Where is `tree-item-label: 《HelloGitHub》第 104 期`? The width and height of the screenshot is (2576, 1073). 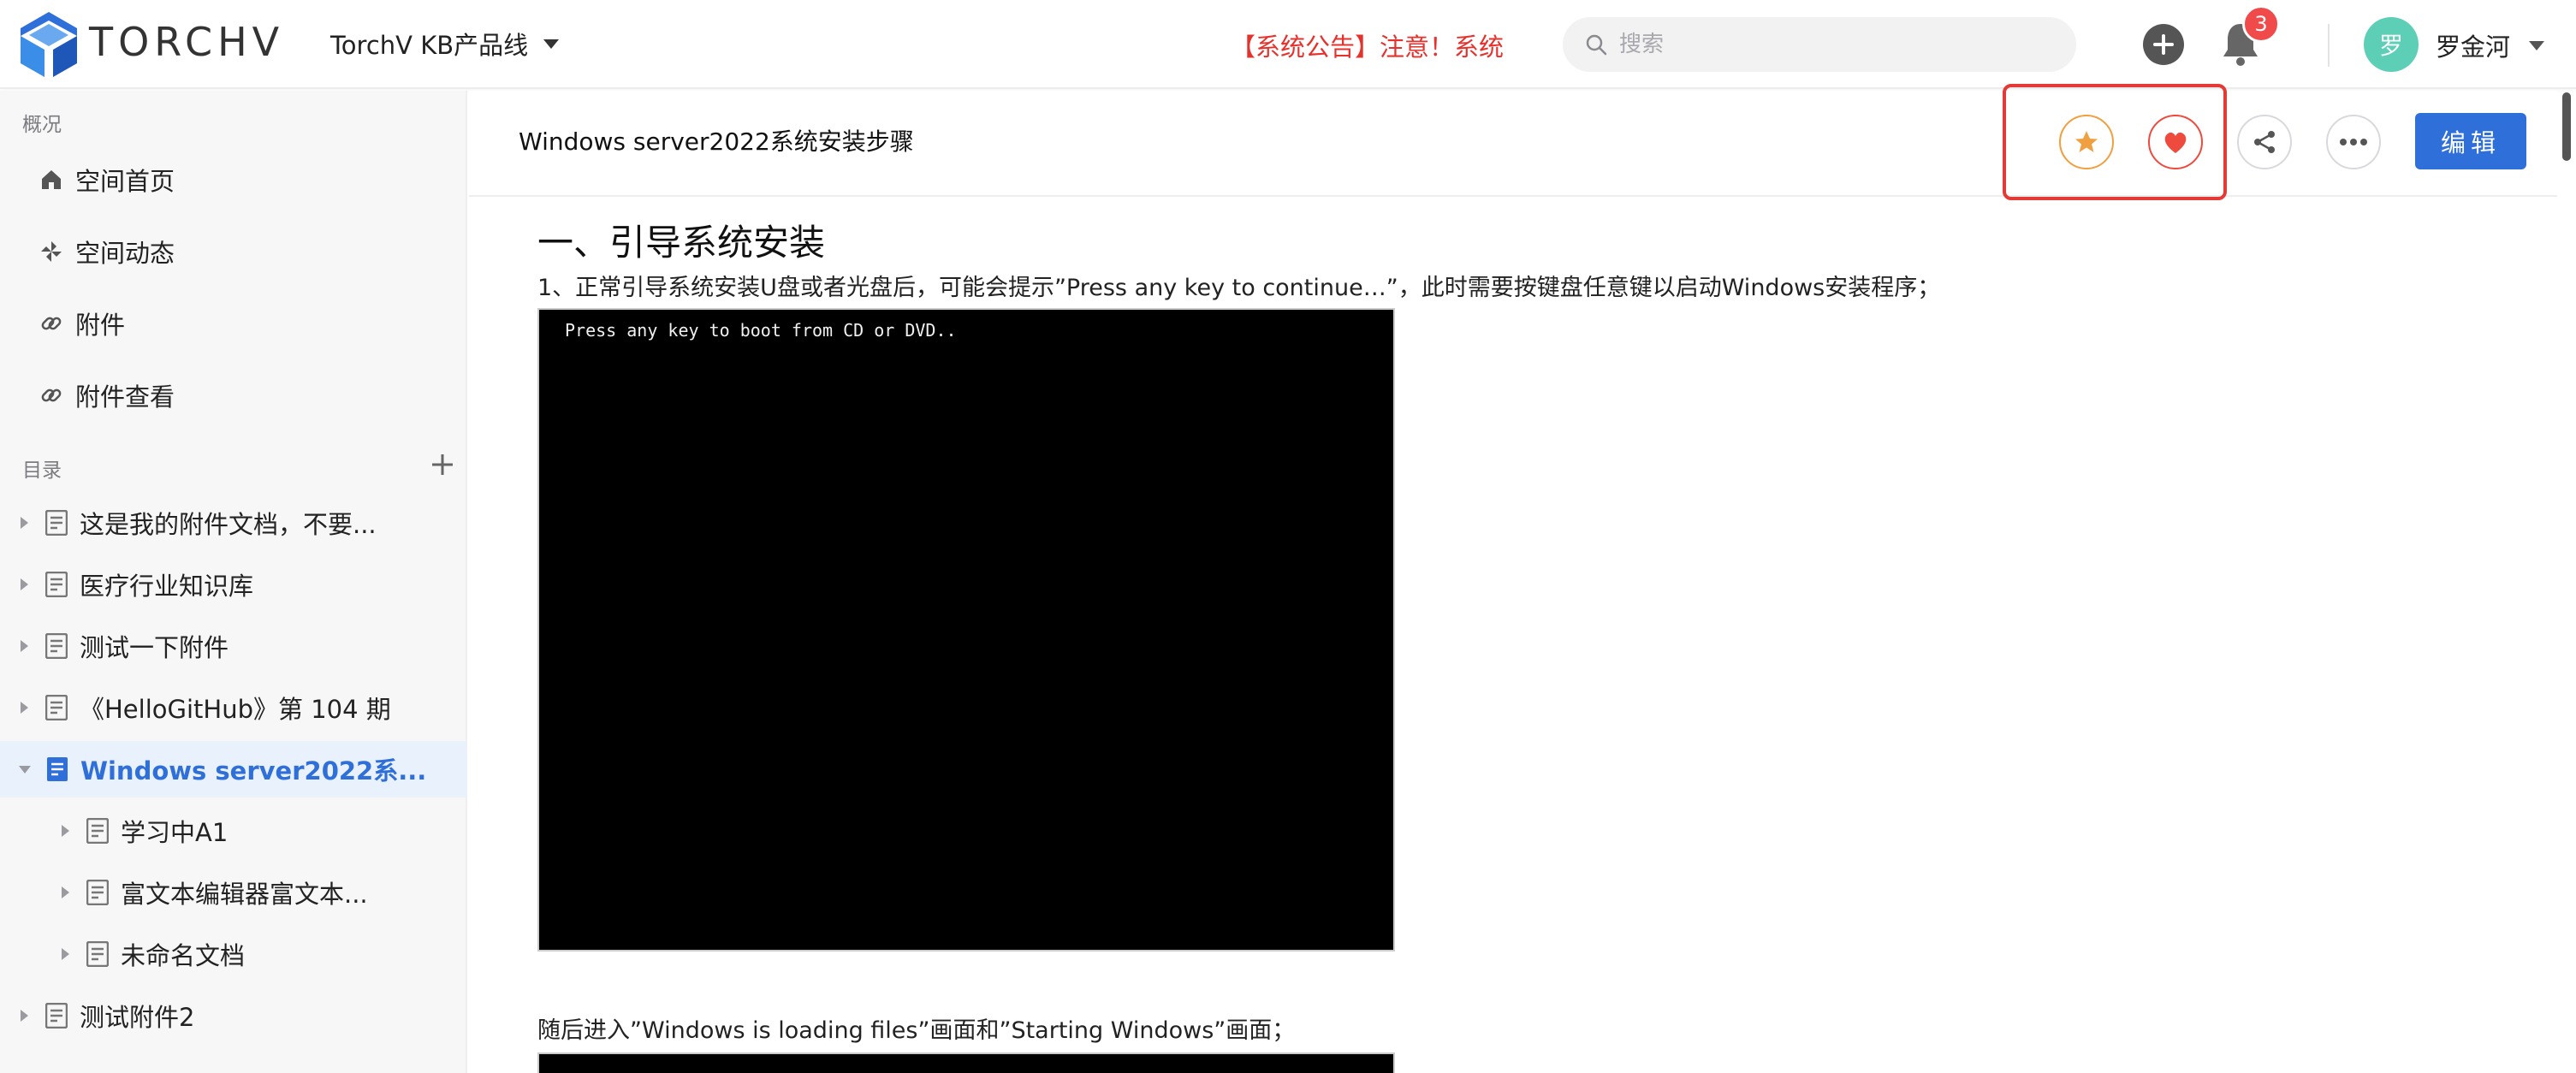 tree-item-label: 《HelloGitHub》第 104 期 is located at coordinates (235, 709).